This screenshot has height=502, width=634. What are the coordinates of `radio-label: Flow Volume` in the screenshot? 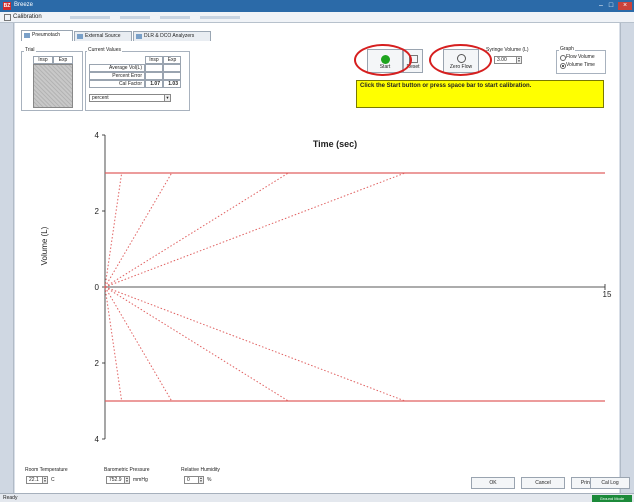 It's located at (580, 57).